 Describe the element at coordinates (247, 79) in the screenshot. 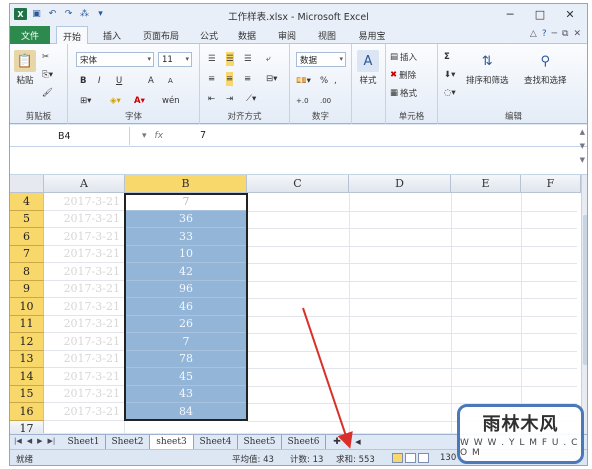

I see `align-right-icon: ≡` at that location.